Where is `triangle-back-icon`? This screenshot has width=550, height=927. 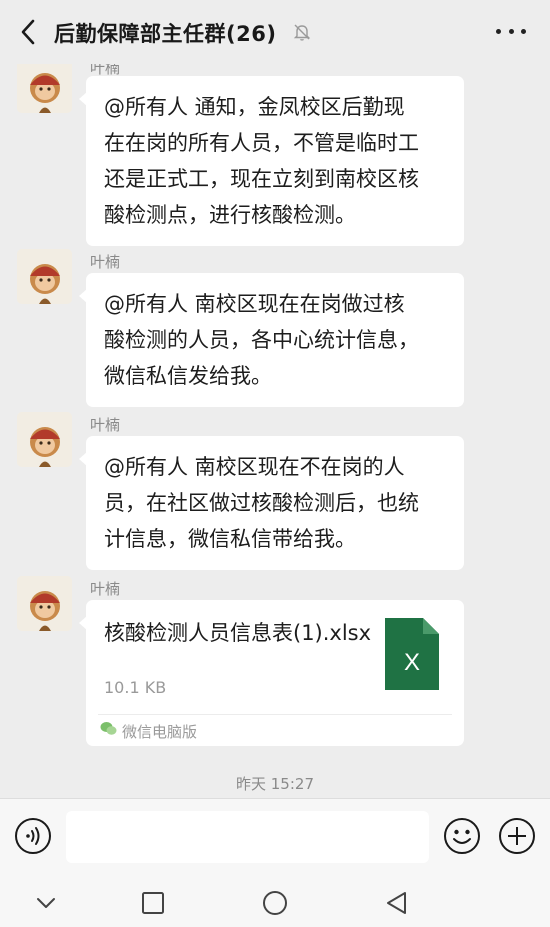
triangle-back-icon is located at coordinates (397, 903).